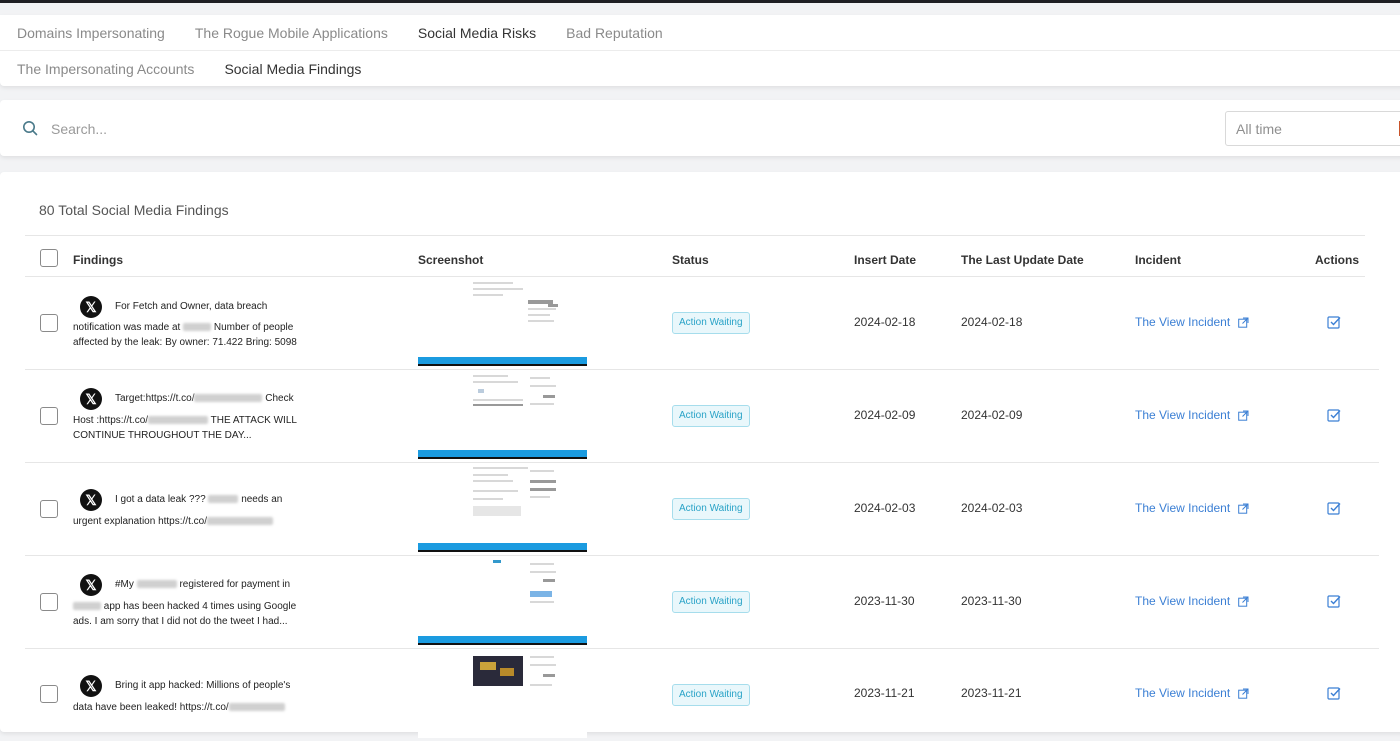  Describe the element at coordinates (30, 128) in the screenshot. I see `search-icon` at that location.